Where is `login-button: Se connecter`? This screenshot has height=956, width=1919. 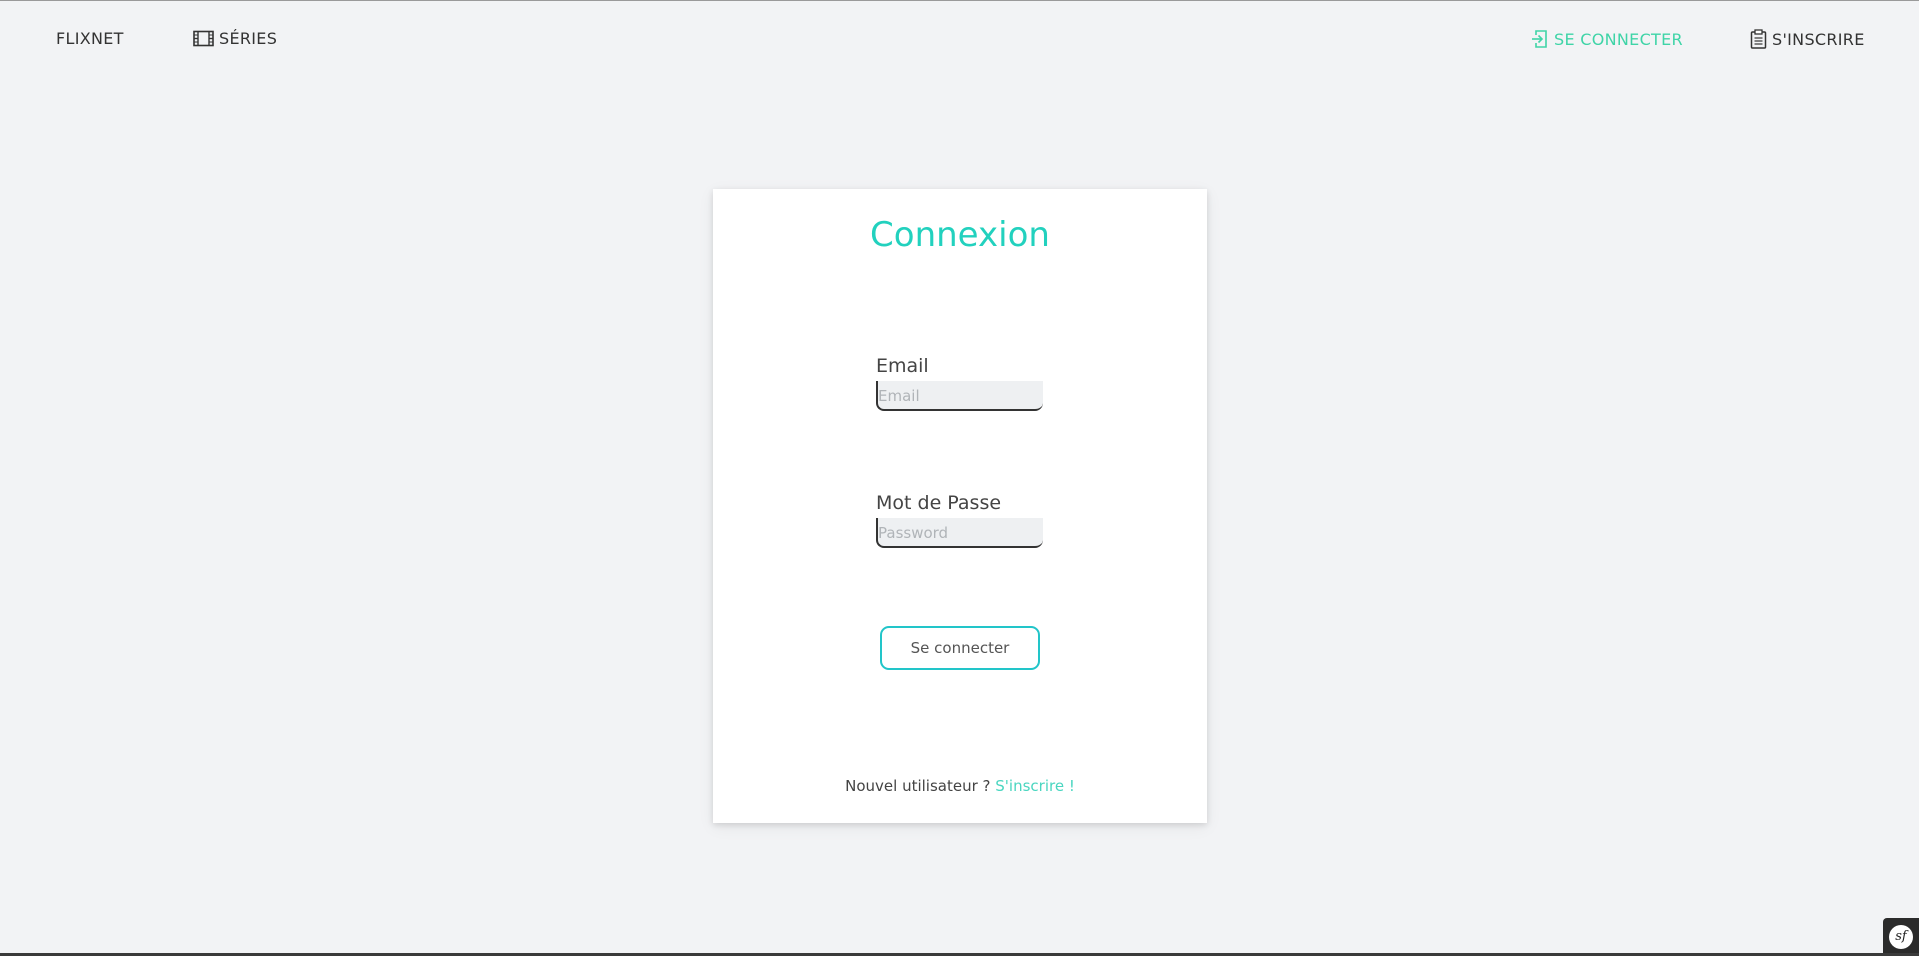 login-button: Se connecter is located at coordinates (960, 648).